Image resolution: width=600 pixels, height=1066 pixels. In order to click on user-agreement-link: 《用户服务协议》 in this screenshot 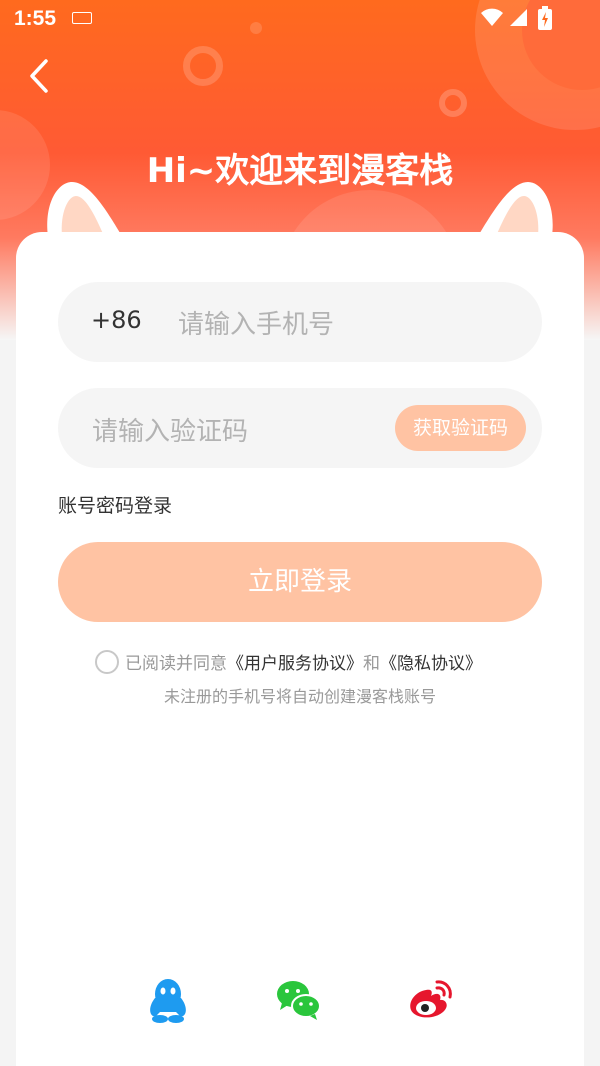, I will do `click(295, 664)`.